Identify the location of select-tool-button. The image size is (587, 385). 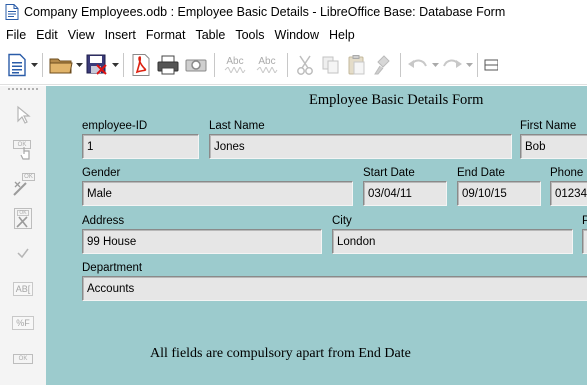
(23, 115).